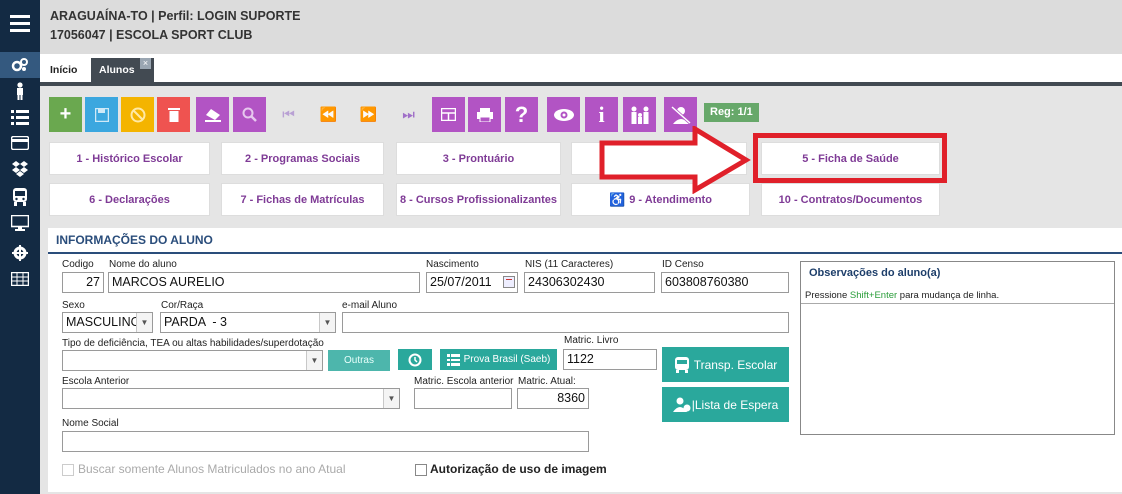  What do you see at coordinates (20, 91) in the screenshot?
I see `person-icon` at bounding box center [20, 91].